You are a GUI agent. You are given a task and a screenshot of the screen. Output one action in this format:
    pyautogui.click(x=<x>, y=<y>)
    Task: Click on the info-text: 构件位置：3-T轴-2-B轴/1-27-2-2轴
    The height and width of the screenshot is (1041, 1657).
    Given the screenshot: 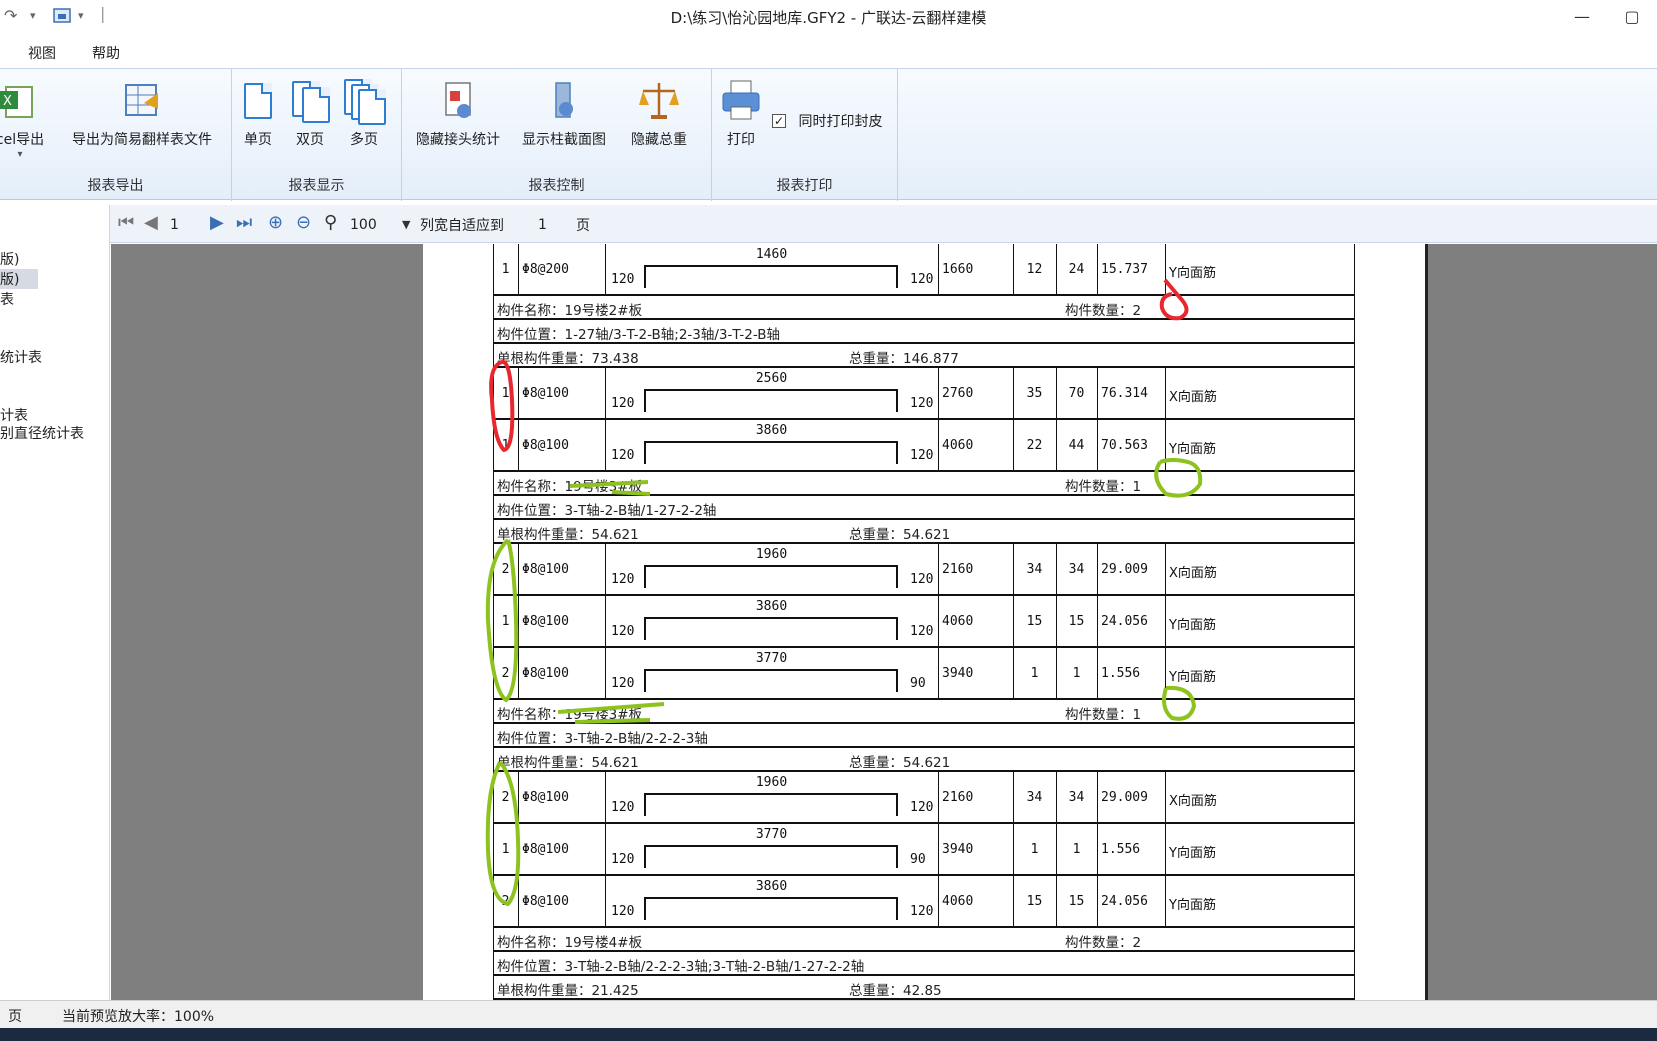 What is the action you would take?
    pyautogui.click(x=607, y=511)
    